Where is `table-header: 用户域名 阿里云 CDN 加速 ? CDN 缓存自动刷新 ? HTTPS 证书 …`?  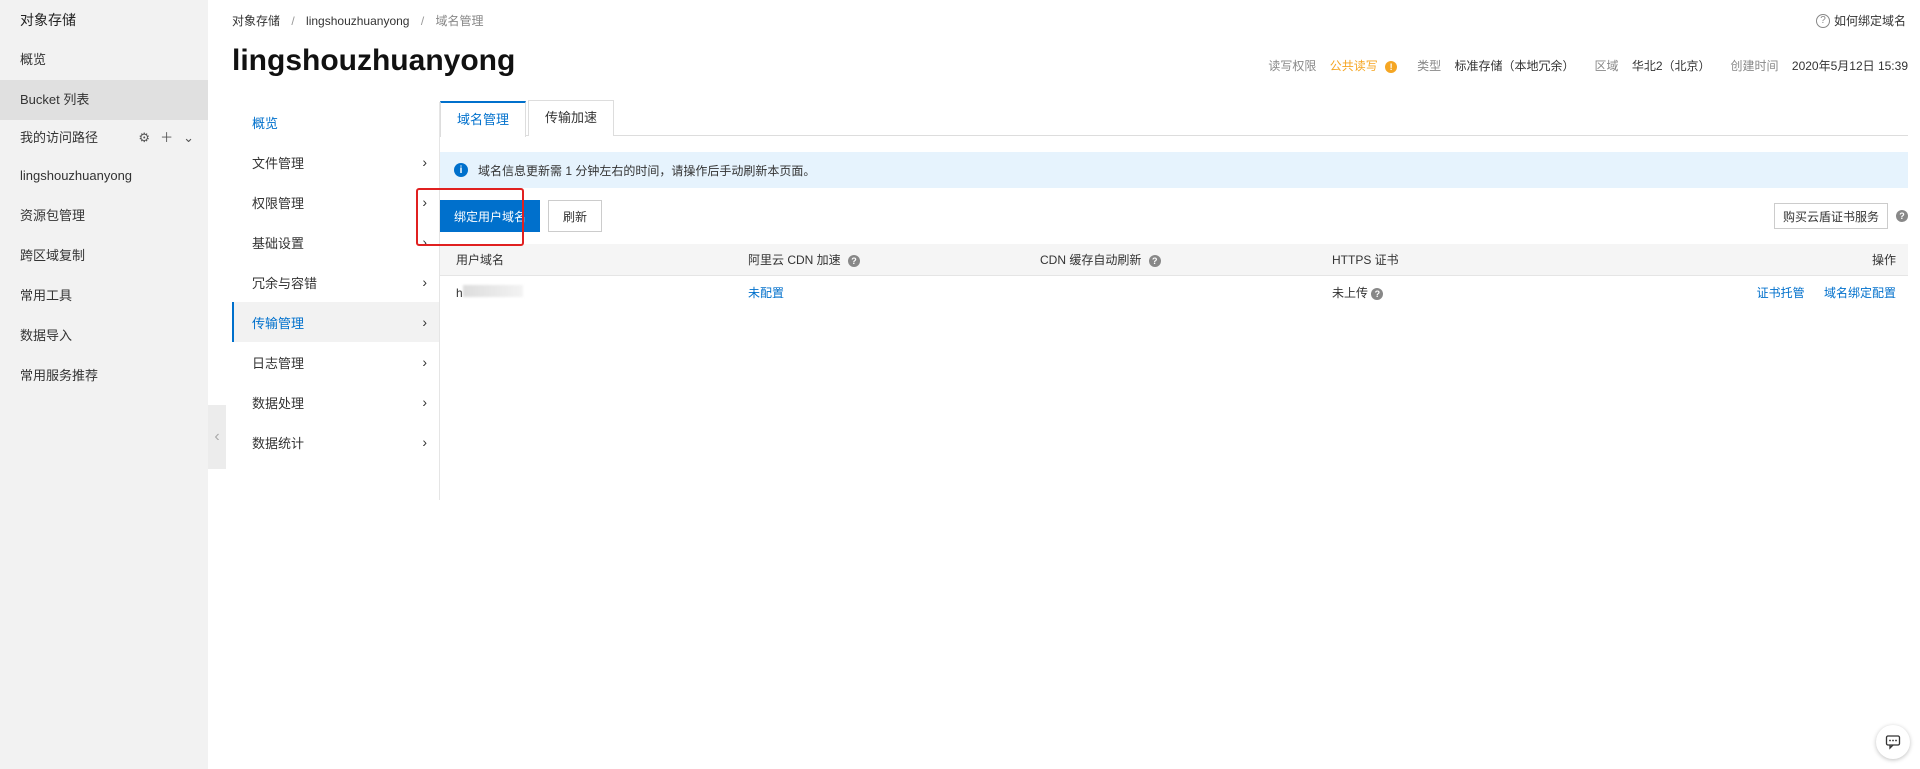
table-header: 用户域名 阿里云 CDN 加速 ? CDN 缓存自动刷新 ? HTTPS 证书 … is located at coordinates (1174, 260).